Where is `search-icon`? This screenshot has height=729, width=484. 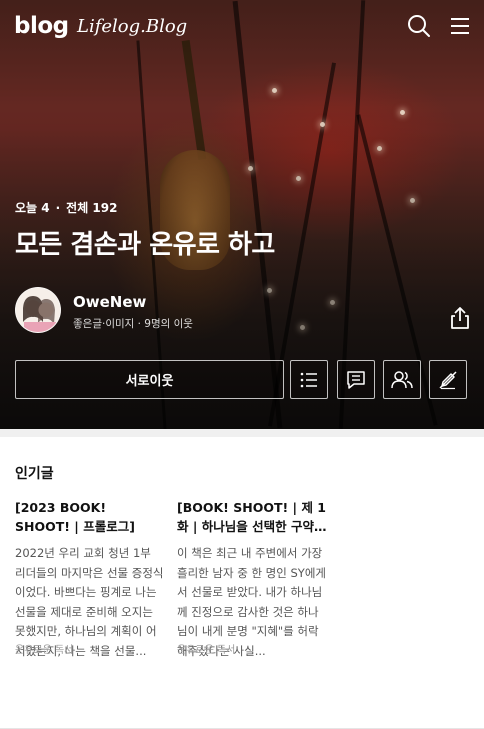
search-icon is located at coordinates (419, 26).